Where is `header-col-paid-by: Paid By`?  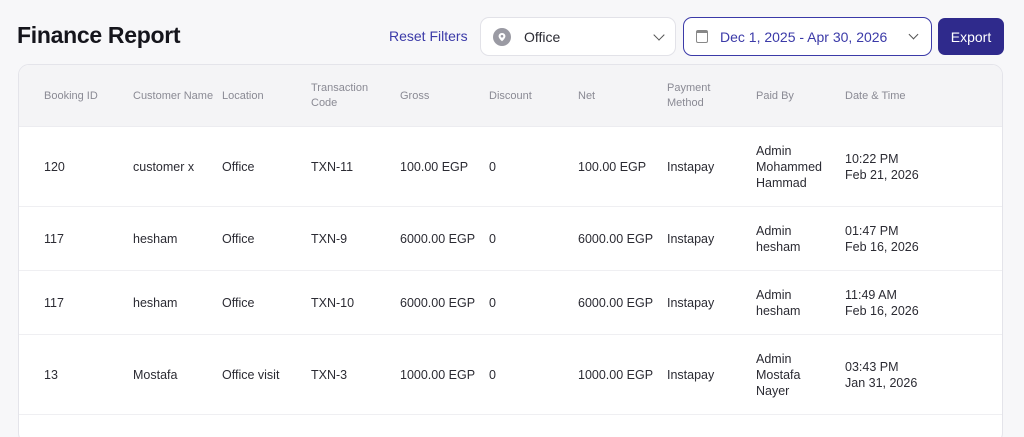 header-col-paid-by: Paid By is located at coordinates (775, 95).